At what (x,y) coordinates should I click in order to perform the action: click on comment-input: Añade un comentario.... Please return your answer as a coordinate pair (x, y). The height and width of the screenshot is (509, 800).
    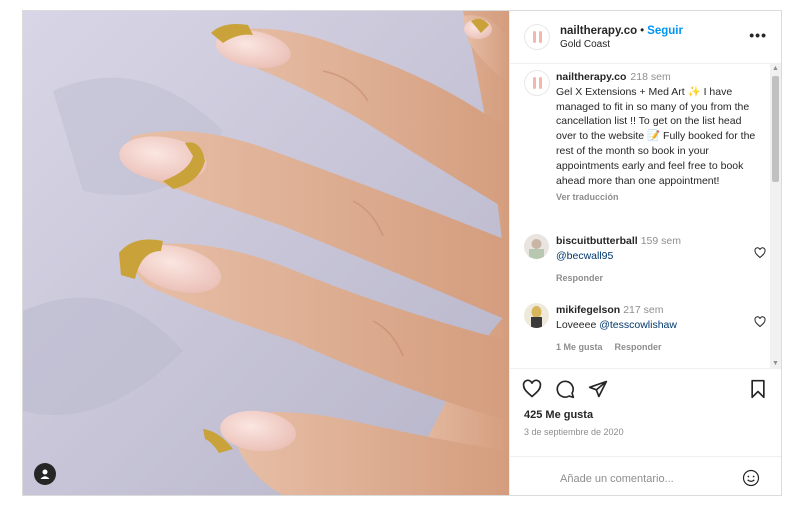
    Looking at the image, I should click on (617, 479).